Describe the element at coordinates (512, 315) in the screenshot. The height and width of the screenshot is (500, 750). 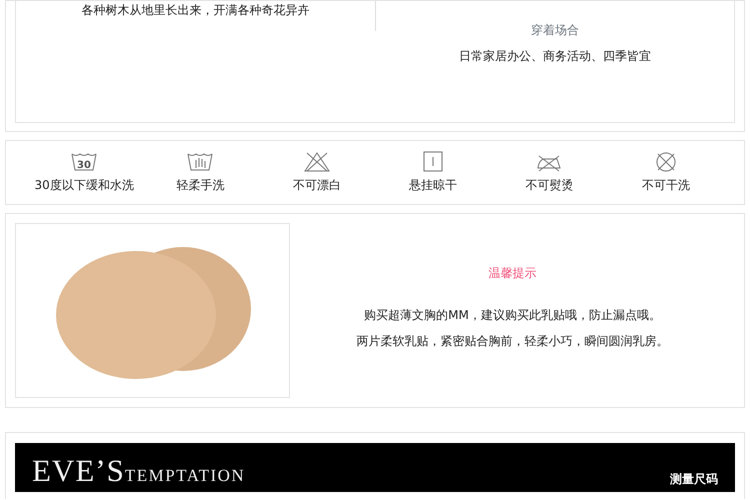
I see `tip-text: 购买超薄文胸的MM，建议购买此乳贴哦，防止漏点哦。` at that location.